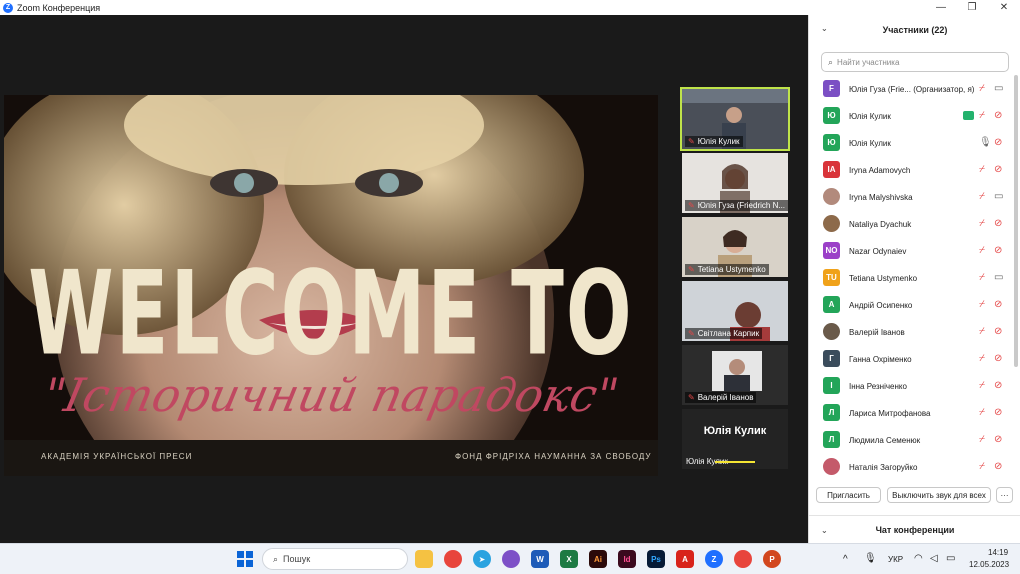 Image resolution: width=1020 pixels, height=574 pixels. I want to click on volume-icon: ◁, so click(934, 558).